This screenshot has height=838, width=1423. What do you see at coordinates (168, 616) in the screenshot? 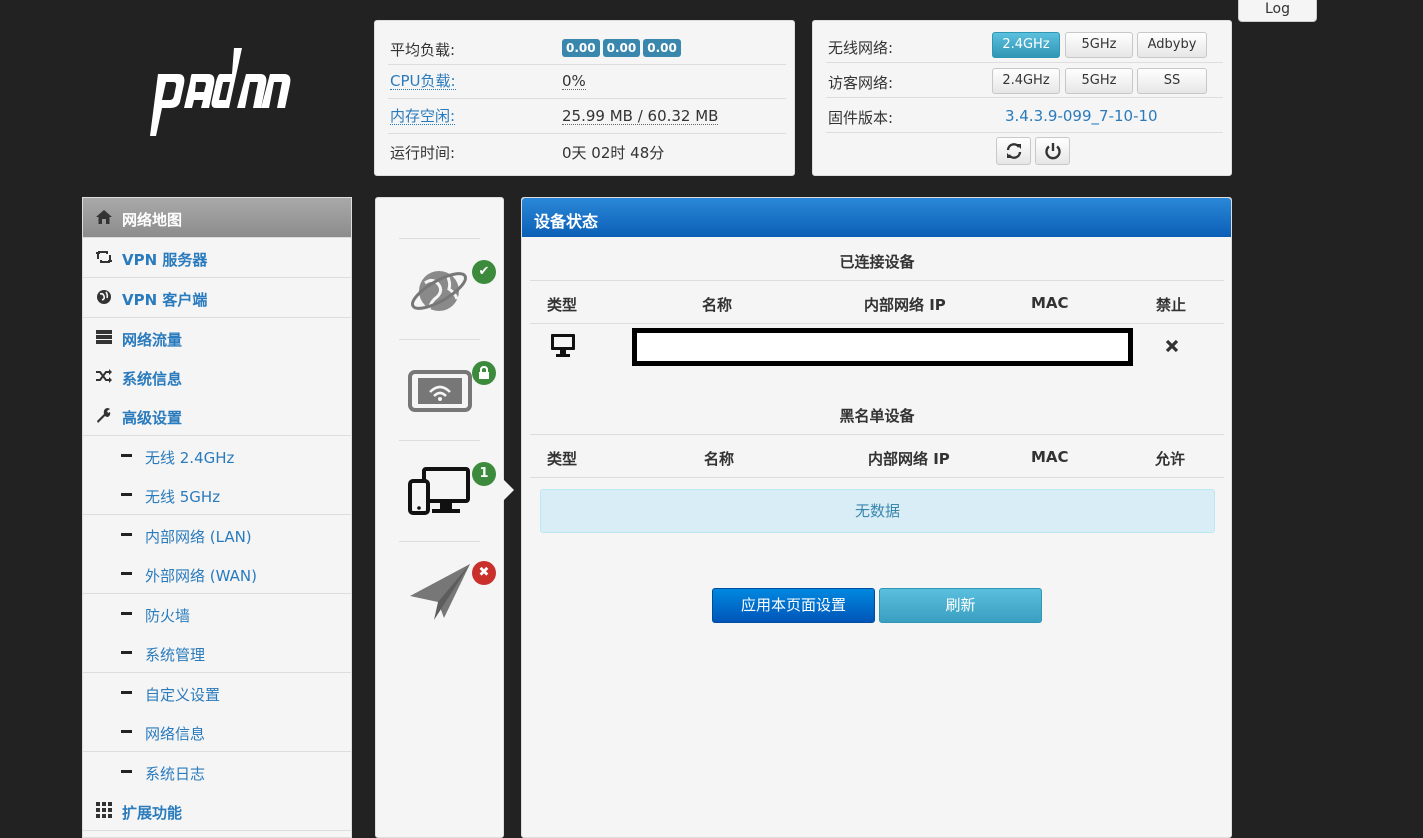
I see `sidebar-subitem-label: 防火墙` at bounding box center [168, 616].